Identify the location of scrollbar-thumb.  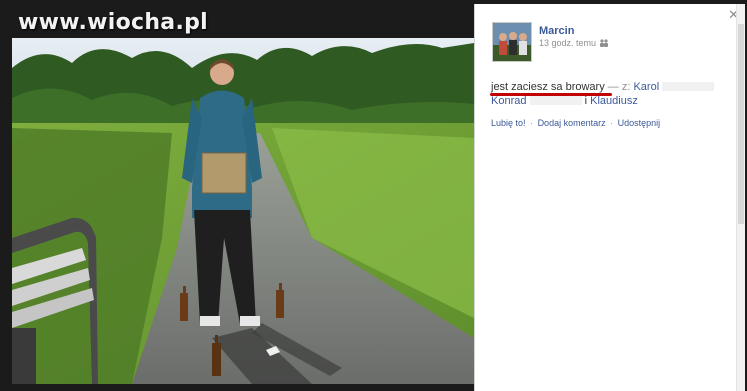
(741, 124).